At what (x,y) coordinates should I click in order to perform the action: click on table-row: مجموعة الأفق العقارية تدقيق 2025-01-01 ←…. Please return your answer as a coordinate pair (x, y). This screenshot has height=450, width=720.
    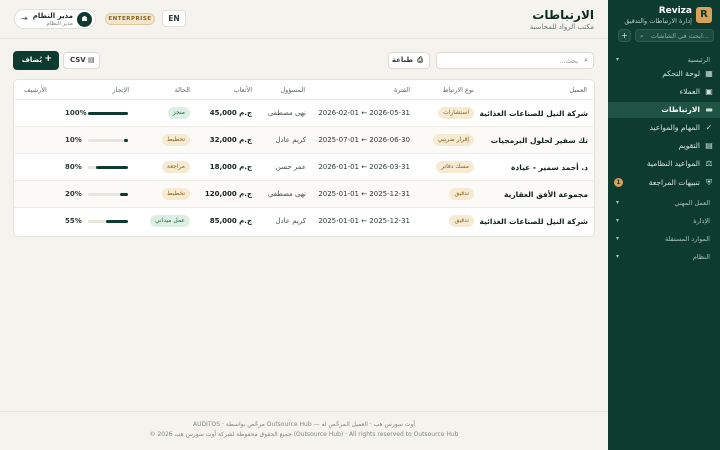
    Looking at the image, I should click on (304, 194).